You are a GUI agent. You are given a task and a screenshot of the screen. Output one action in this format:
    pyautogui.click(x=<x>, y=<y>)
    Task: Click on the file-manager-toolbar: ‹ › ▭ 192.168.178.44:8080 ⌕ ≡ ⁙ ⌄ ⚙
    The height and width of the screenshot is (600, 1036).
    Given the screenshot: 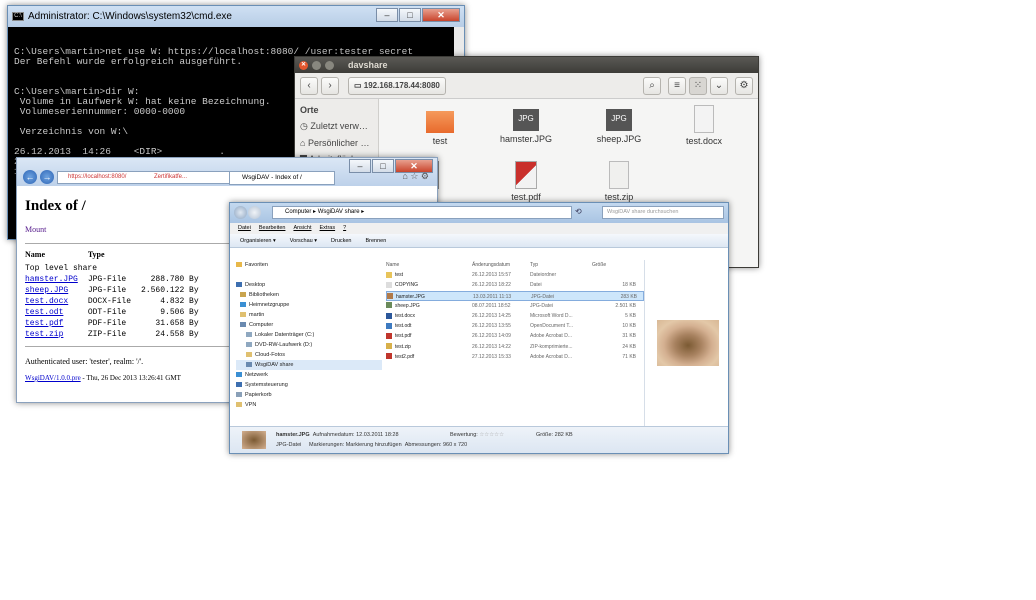 What is the action you would take?
    pyautogui.click(x=526, y=86)
    